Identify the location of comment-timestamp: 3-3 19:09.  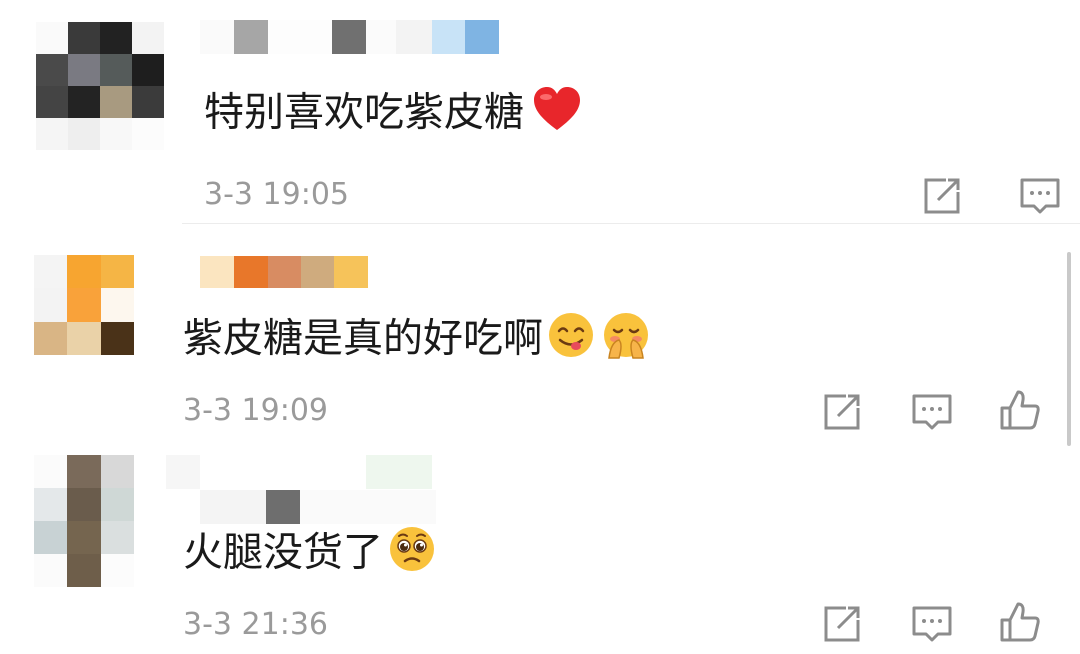
(255, 410).